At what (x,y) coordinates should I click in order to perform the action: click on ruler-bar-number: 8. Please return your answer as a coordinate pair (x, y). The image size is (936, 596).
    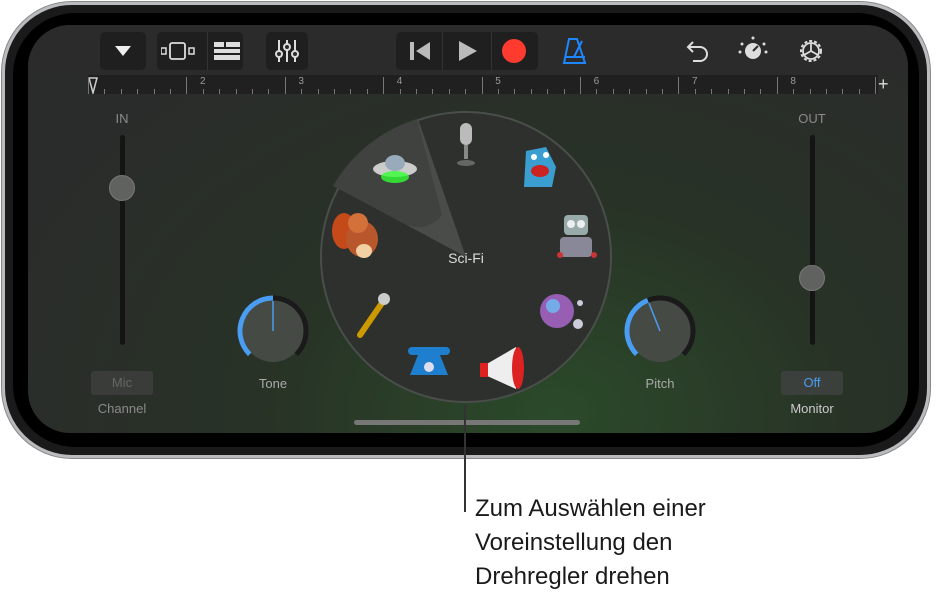
    Looking at the image, I should click on (793, 81).